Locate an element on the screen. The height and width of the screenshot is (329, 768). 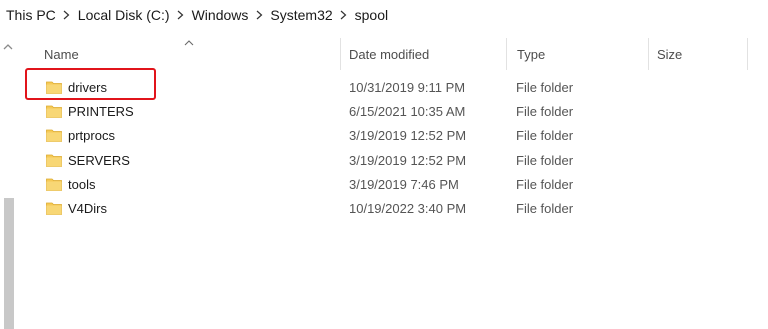
breadcrumb-item-this-pc: This PC is located at coordinates (31, 15).